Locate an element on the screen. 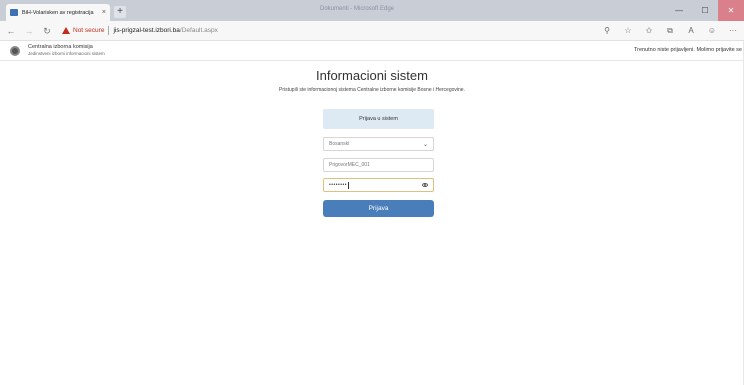 This screenshot has height=385, width=744. login-panel-header: Prijava u sistem is located at coordinates (378, 119).